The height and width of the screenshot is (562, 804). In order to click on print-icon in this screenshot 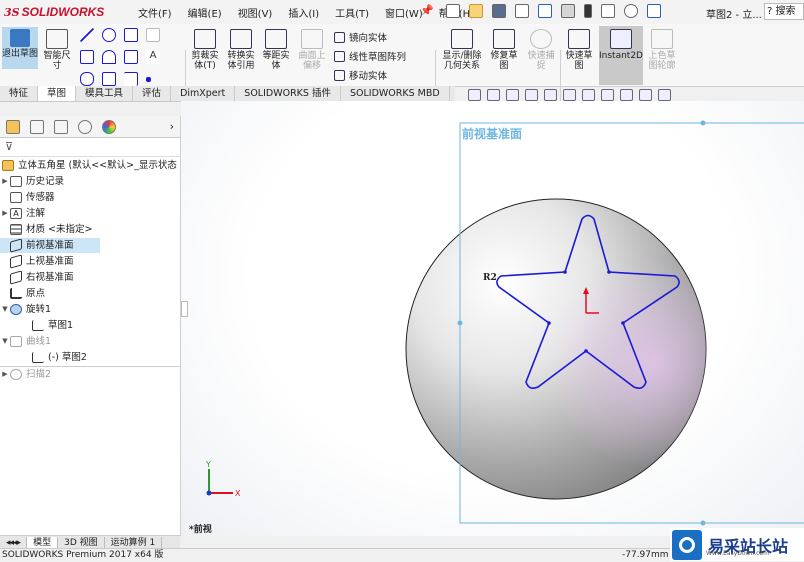, I will do `click(522, 11)`.